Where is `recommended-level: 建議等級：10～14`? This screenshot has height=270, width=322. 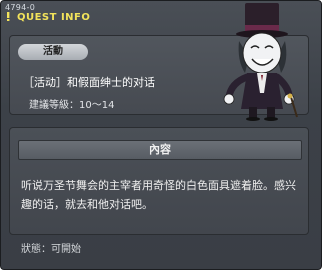 recommended-level: 建議等級：10～14 is located at coordinates (72, 105).